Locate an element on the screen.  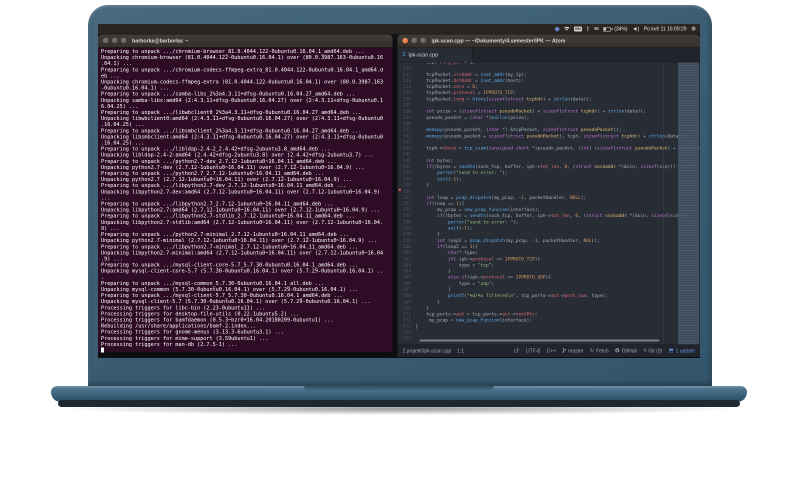
volume-icon: ◄) is located at coordinates (635, 29).